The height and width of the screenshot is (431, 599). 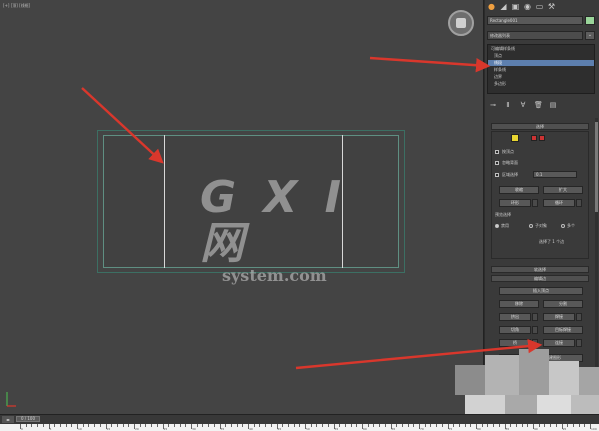 What do you see at coordinates (563, 304) in the screenshot?
I see `split-button: 分割` at bounding box center [563, 304].